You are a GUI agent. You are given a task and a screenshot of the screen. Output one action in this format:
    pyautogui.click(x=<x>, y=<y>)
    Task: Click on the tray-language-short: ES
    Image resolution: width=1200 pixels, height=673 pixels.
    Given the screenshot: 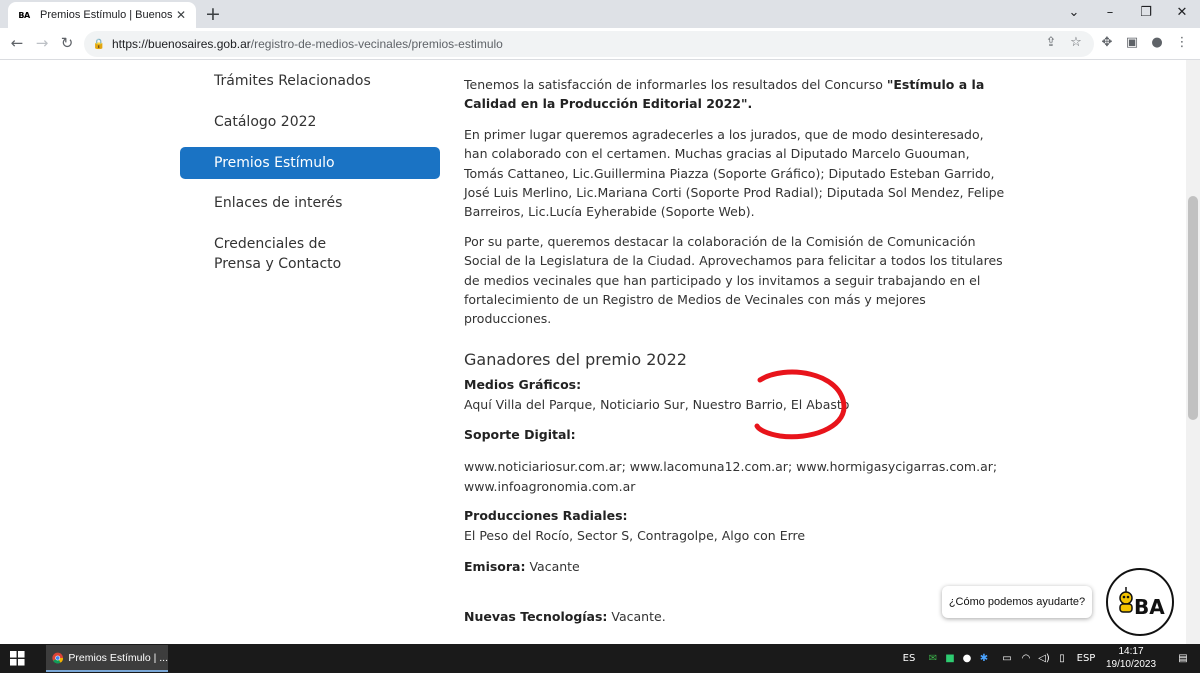 What is the action you would take?
    pyautogui.click(x=909, y=658)
    